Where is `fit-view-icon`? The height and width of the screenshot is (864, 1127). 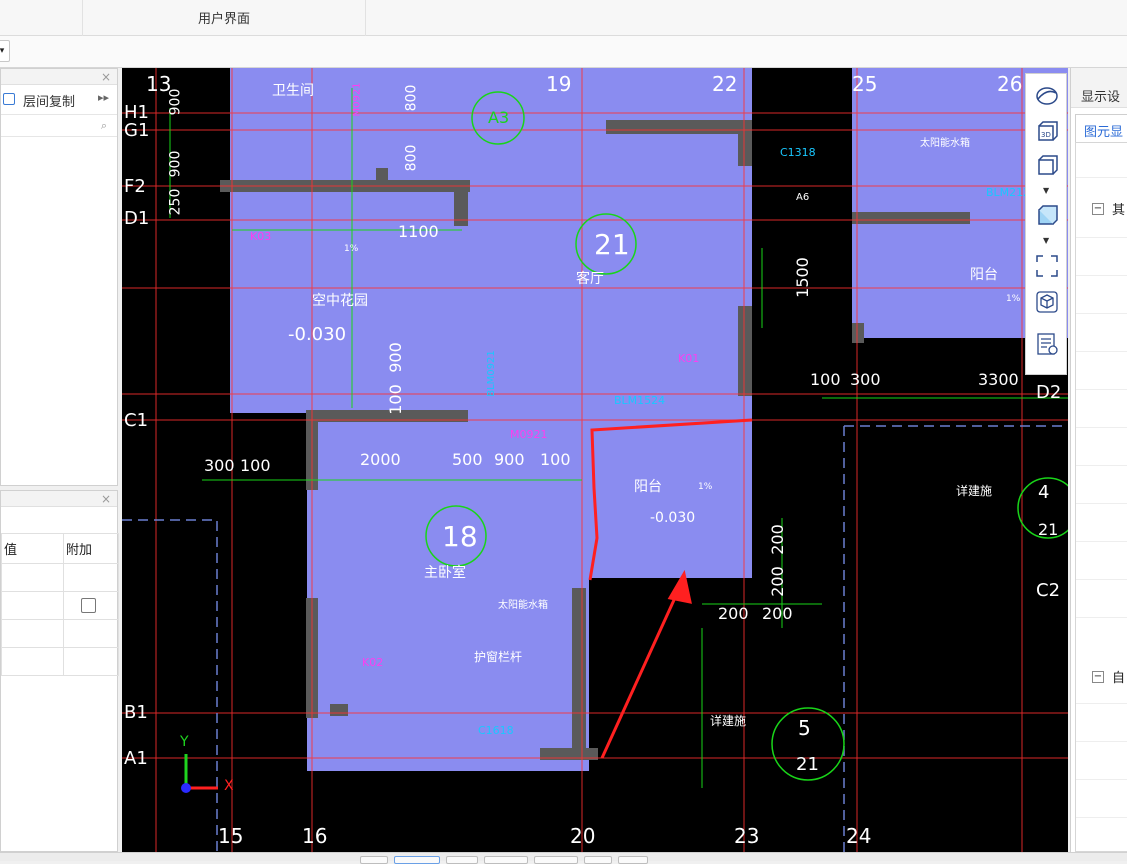
fit-view-icon is located at coordinates (1047, 266).